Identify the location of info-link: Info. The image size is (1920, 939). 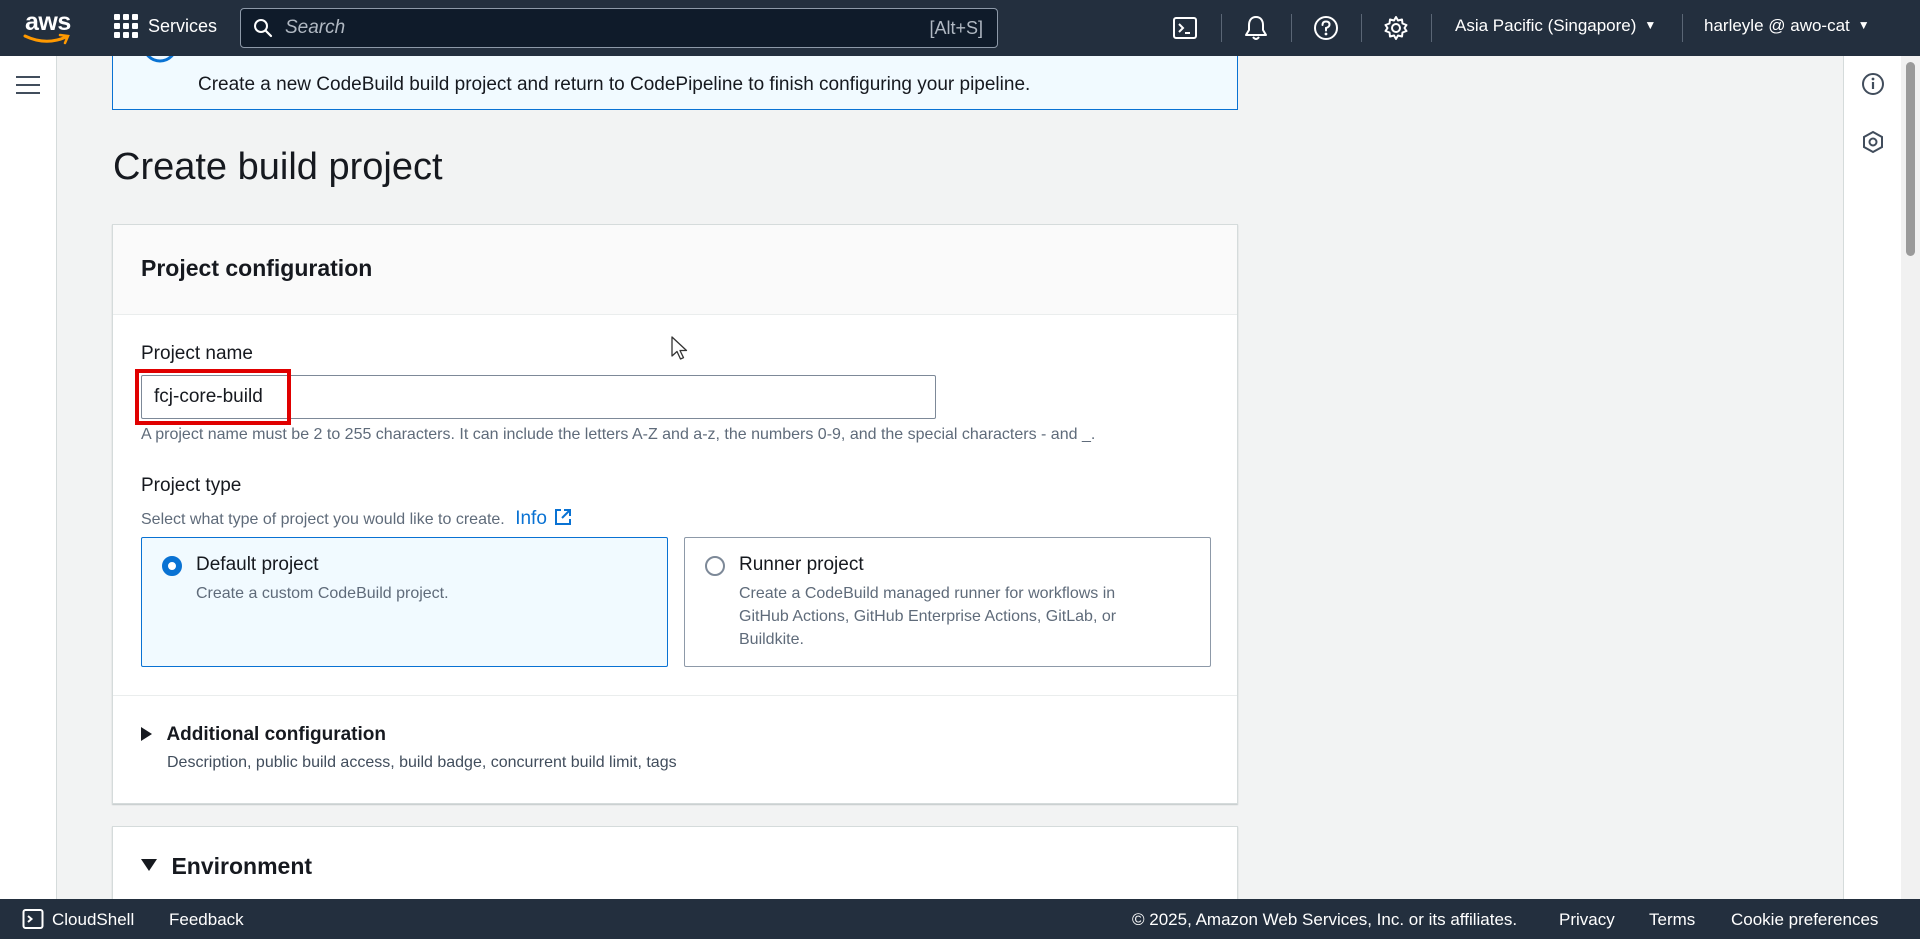
(544, 518).